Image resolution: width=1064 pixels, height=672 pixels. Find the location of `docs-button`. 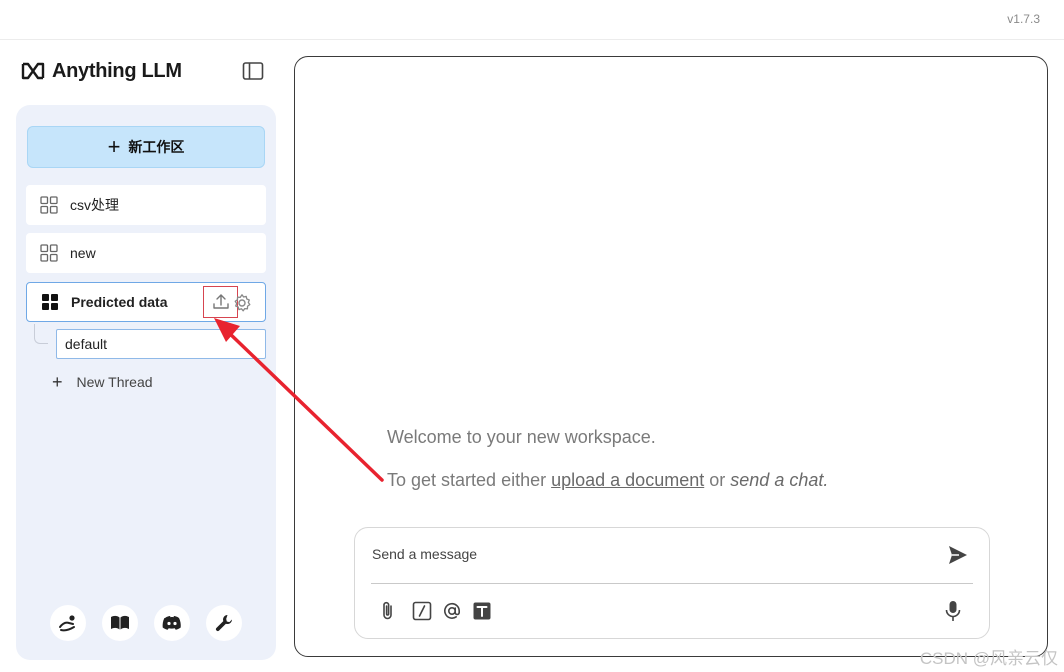

docs-button is located at coordinates (120, 623).